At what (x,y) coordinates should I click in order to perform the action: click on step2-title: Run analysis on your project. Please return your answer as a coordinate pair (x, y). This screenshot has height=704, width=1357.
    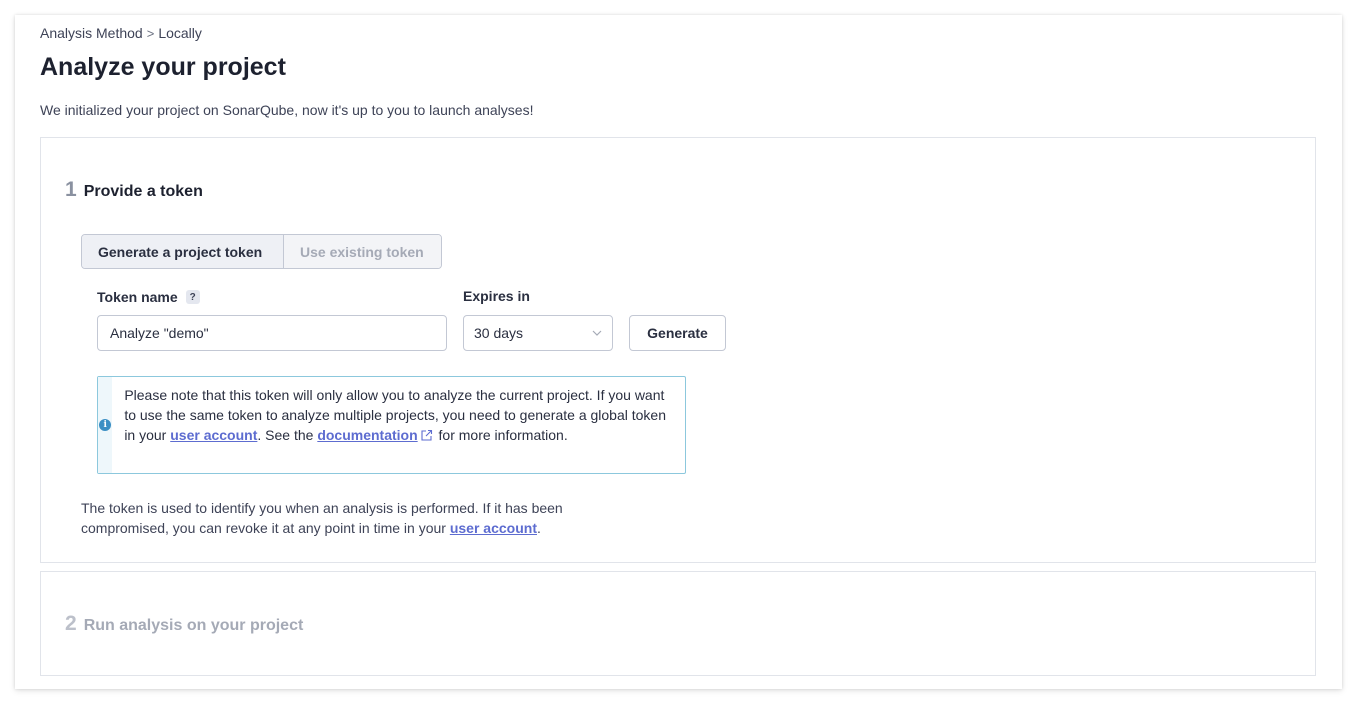
    Looking at the image, I should click on (193, 625).